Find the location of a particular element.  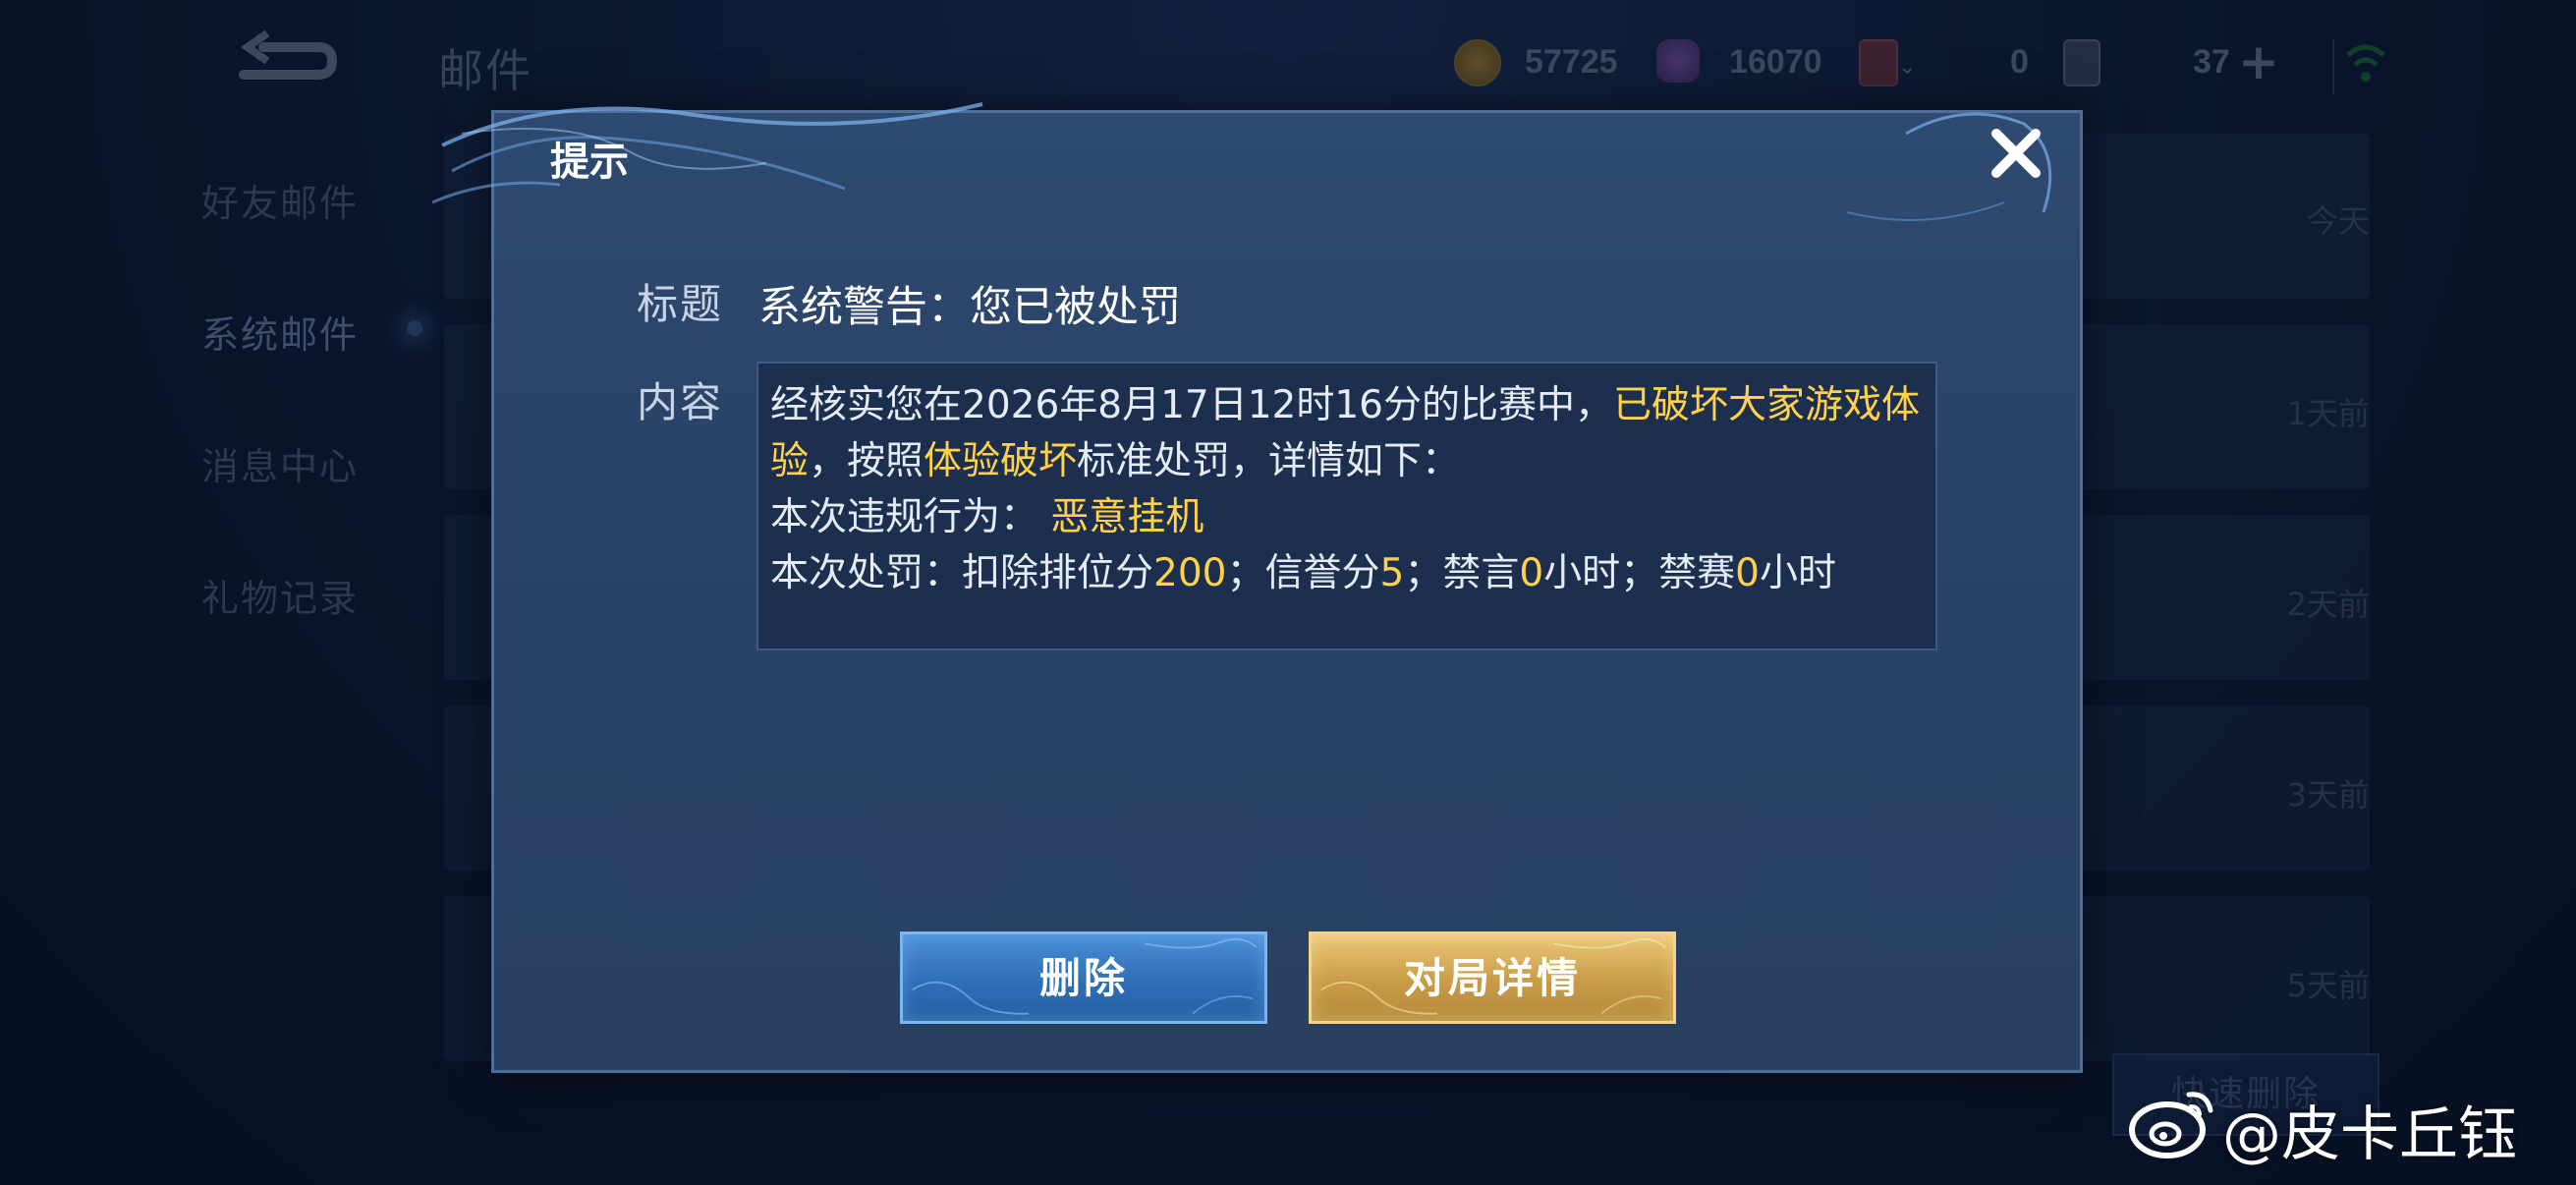

mute-hours: 0 is located at coordinates (1531, 573).